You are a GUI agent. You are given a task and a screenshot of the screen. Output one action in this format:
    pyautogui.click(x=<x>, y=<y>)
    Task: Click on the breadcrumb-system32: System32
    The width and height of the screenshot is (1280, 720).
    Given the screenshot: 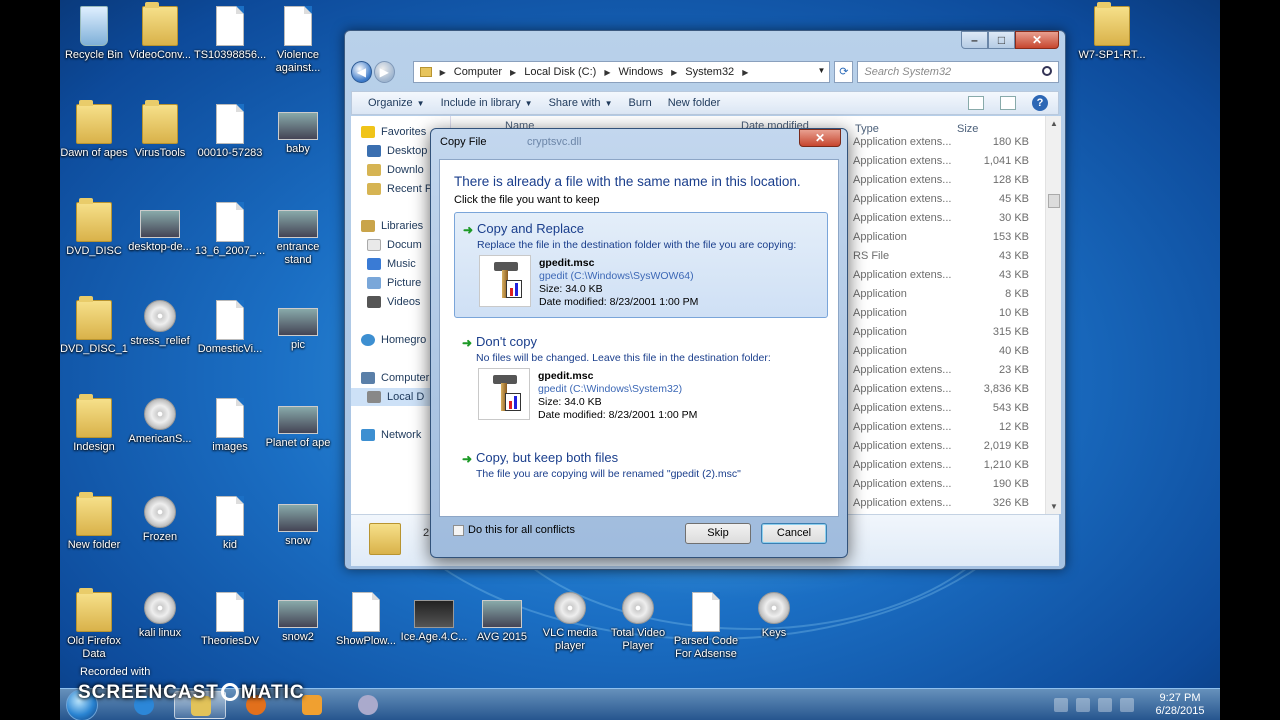 What is the action you would take?
    pyautogui.click(x=709, y=72)
    